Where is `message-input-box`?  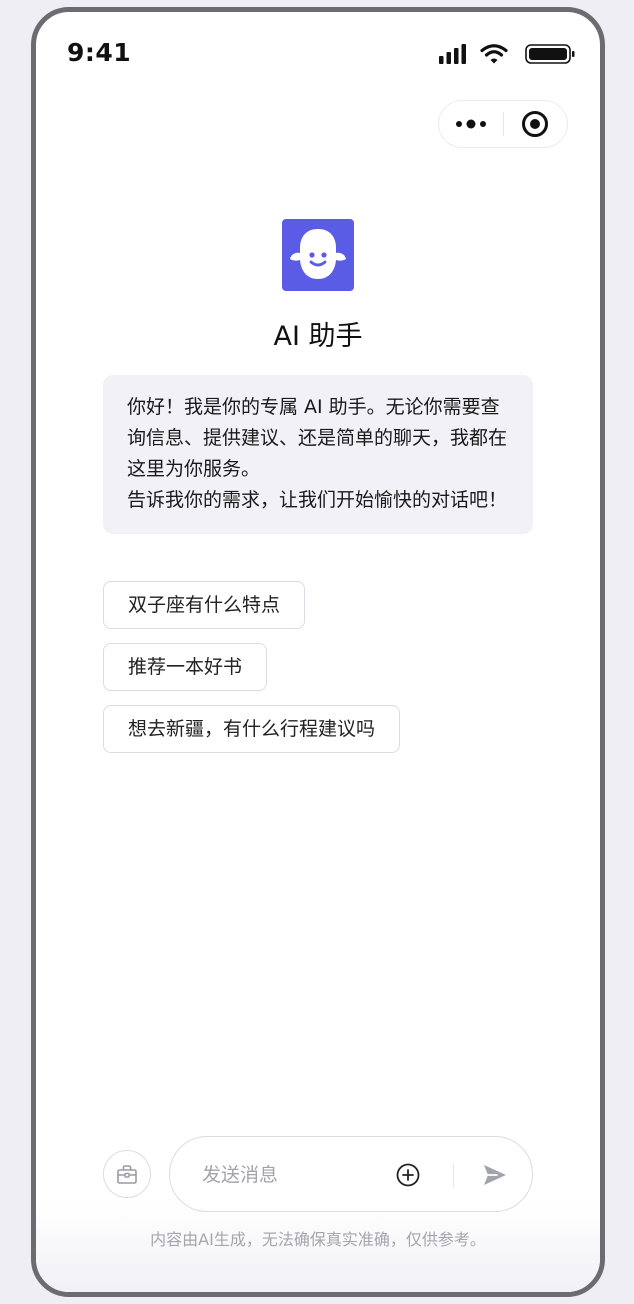
message-input-box is located at coordinates (351, 1174).